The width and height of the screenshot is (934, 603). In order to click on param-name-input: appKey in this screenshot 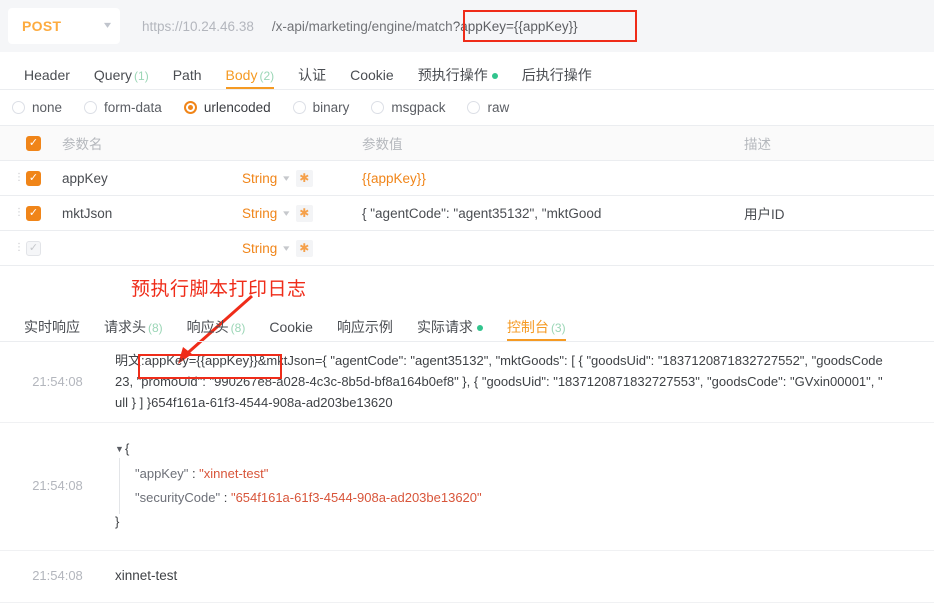, I will do `click(152, 178)`.